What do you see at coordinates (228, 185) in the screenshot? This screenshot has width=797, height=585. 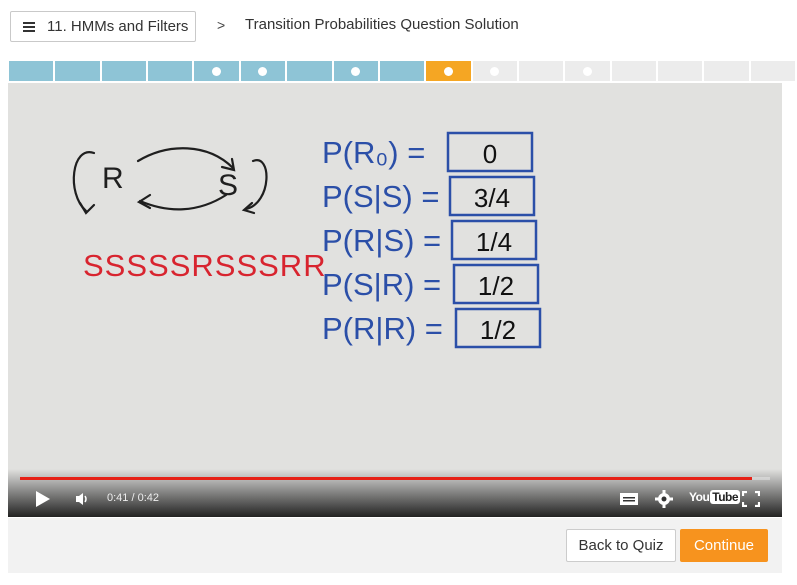 I see `state-s-label: S` at bounding box center [228, 185].